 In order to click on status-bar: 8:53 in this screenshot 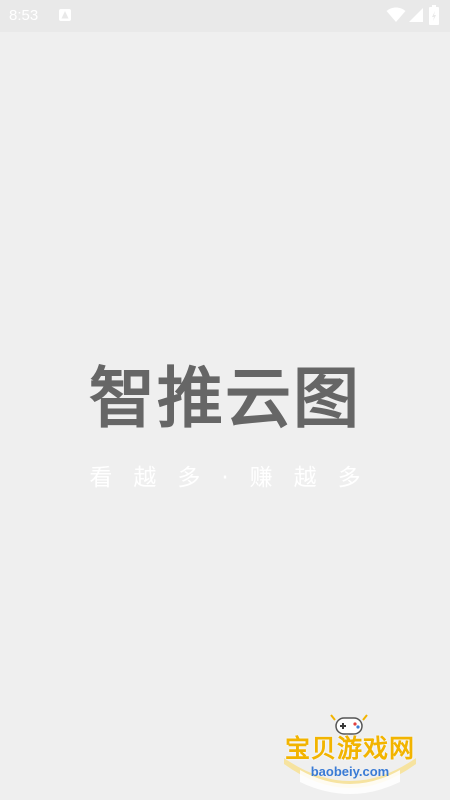, I will do `click(225, 16)`.